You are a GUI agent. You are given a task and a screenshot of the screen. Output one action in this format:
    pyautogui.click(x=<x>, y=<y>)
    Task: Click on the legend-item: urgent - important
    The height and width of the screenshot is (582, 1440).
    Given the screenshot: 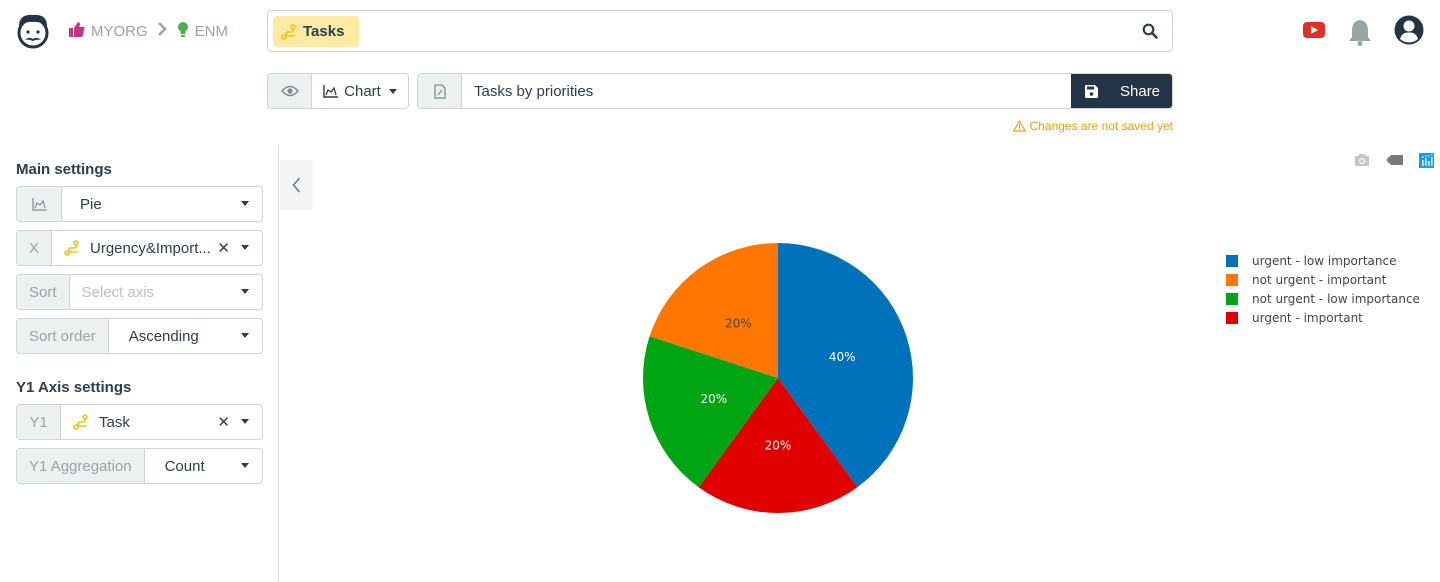 What is the action you would take?
    pyautogui.click(x=1323, y=317)
    